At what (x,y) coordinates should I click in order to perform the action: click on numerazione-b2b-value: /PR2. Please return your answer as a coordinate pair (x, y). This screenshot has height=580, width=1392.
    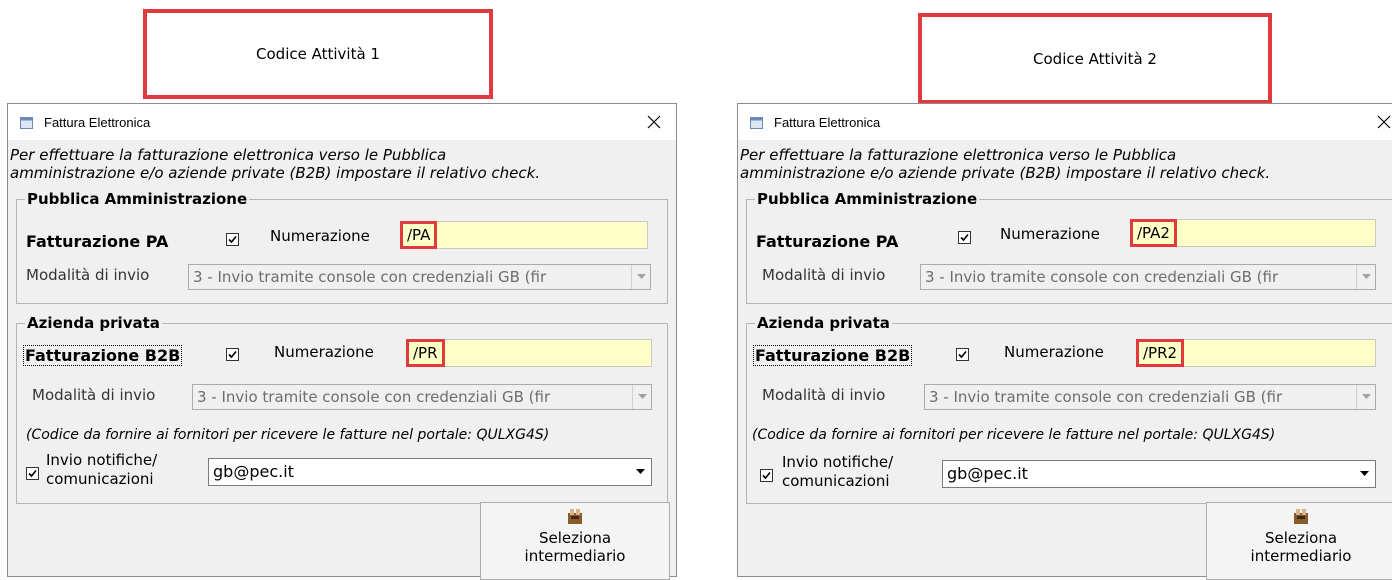
    Looking at the image, I should click on (1160, 353).